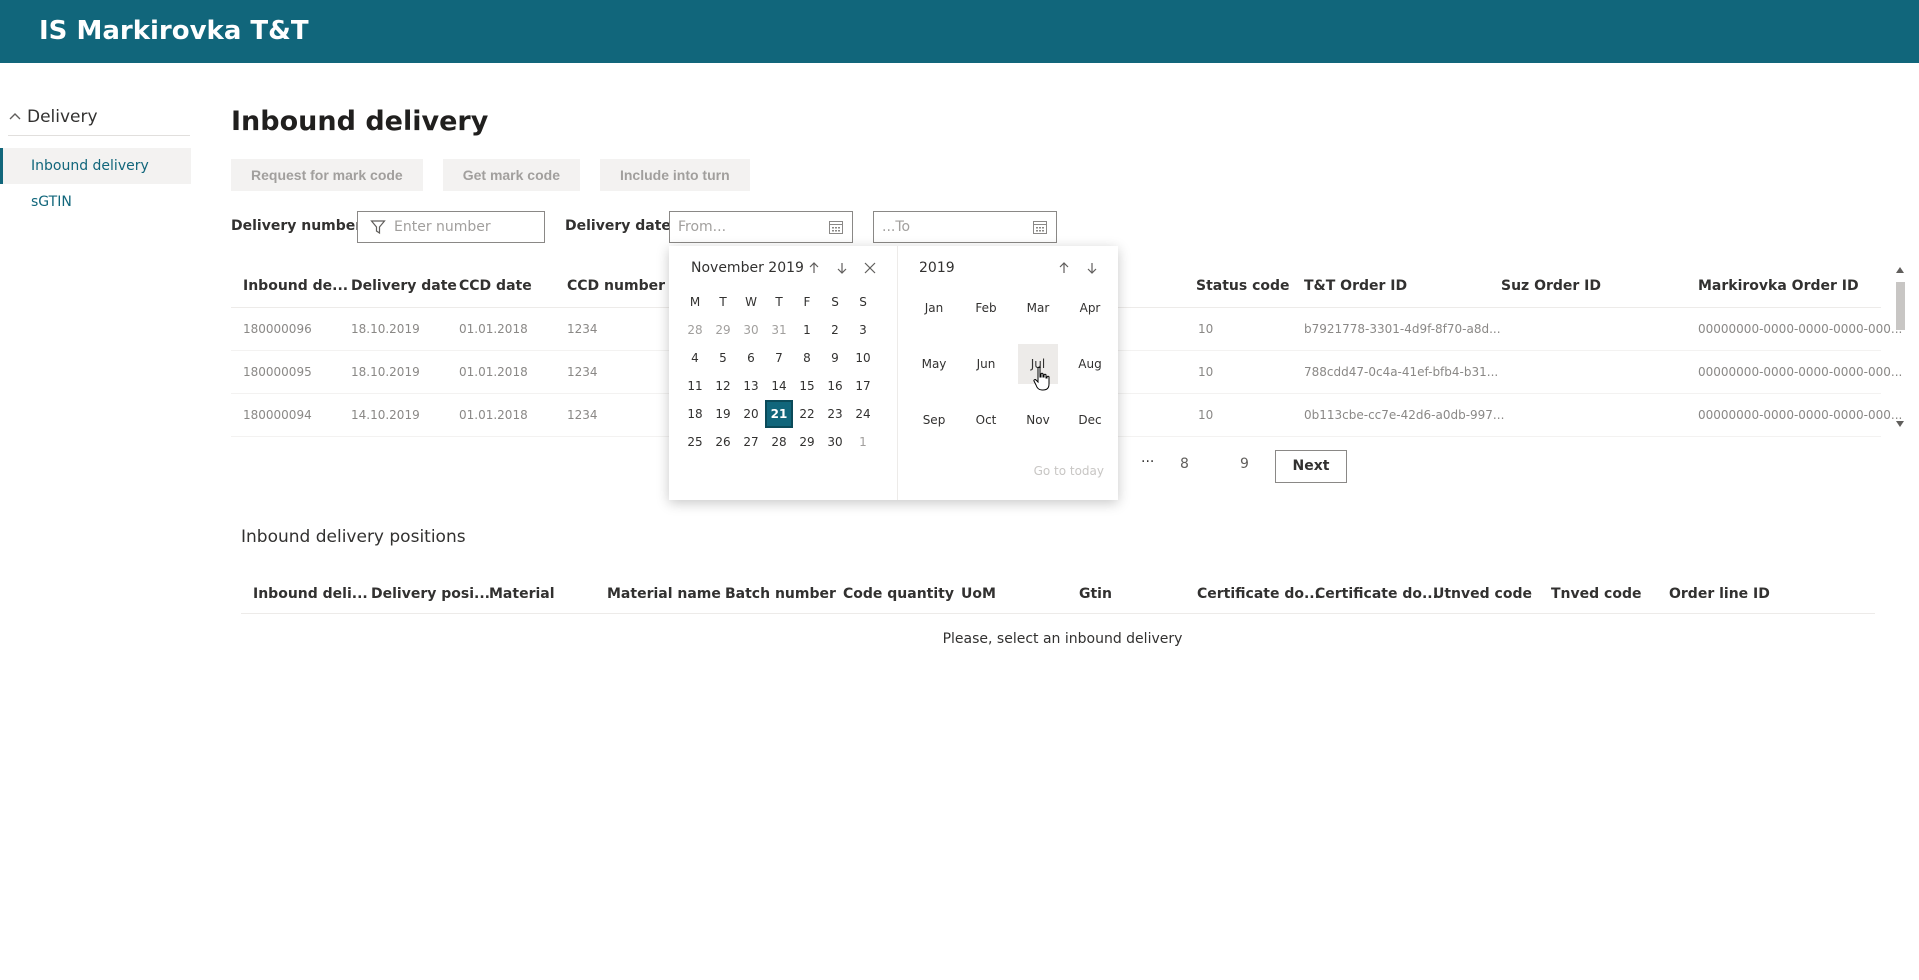  What do you see at coordinates (835, 330) in the screenshot?
I see `calendar-day: 2` at bounding box center [835, 330].